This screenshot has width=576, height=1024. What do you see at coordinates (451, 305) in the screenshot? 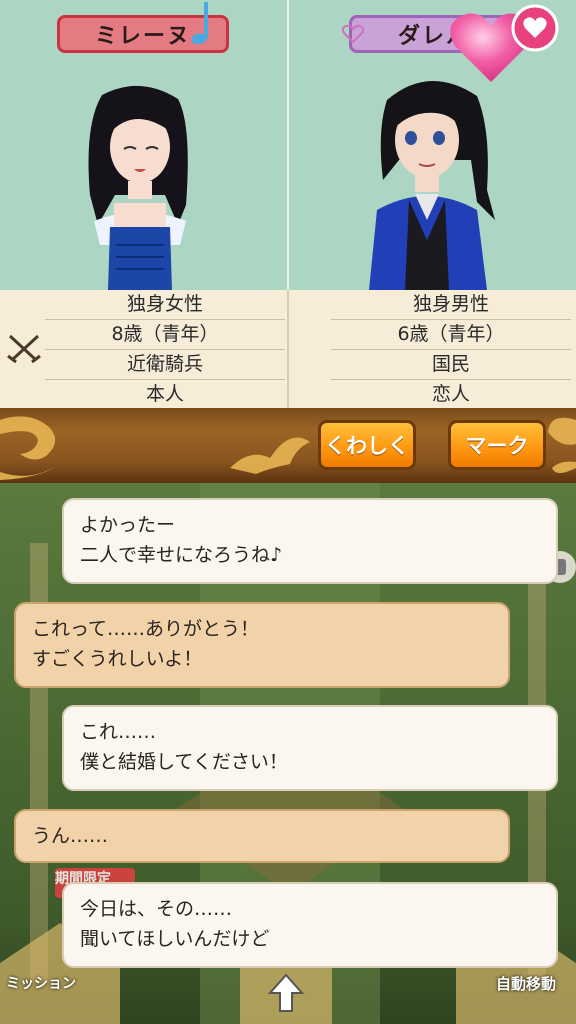
I see `right-marital-status: 独身男性` at bounding box center [451, 305].